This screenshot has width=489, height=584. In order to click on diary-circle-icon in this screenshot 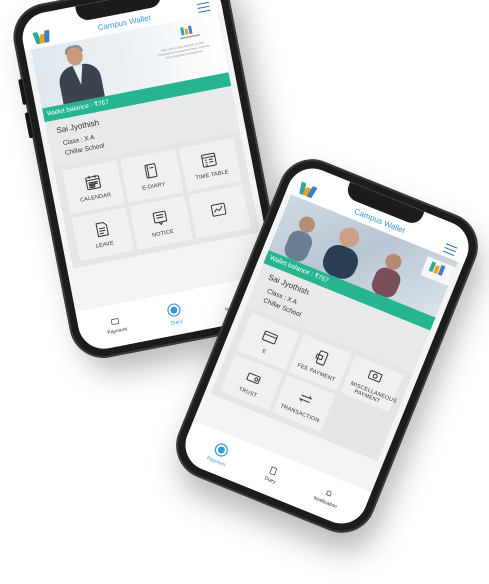, I will do `click(174, 309)`.